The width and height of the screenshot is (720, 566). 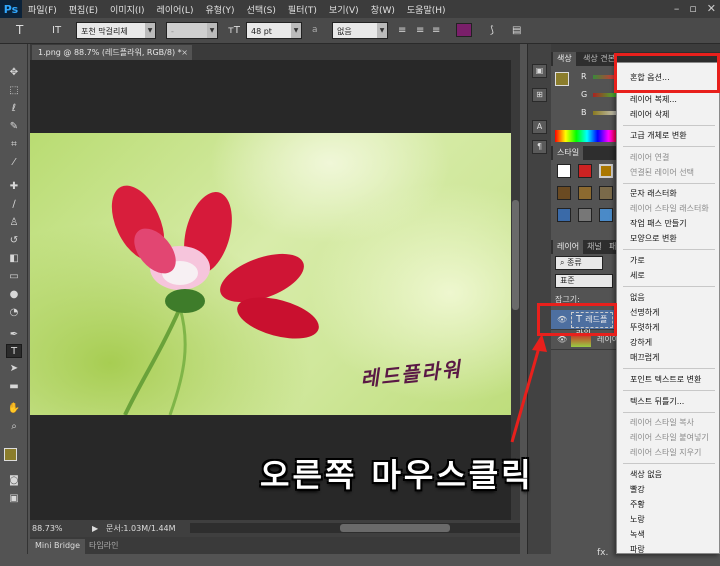 What do you see at coordinates (47, 528) in the screenshot?
I see `zoom-level: 88.73%` at bounding box center [47, 528].